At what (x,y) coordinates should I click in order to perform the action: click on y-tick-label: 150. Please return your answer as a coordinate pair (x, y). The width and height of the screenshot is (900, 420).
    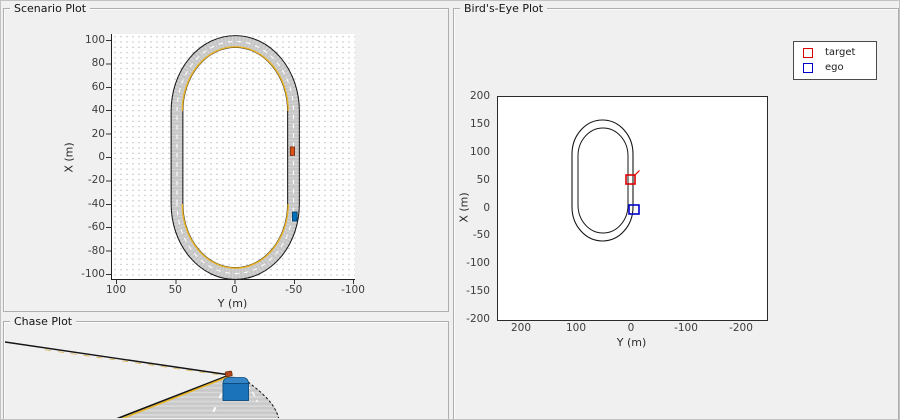
    Looking at the image, I should click on (479, 123).